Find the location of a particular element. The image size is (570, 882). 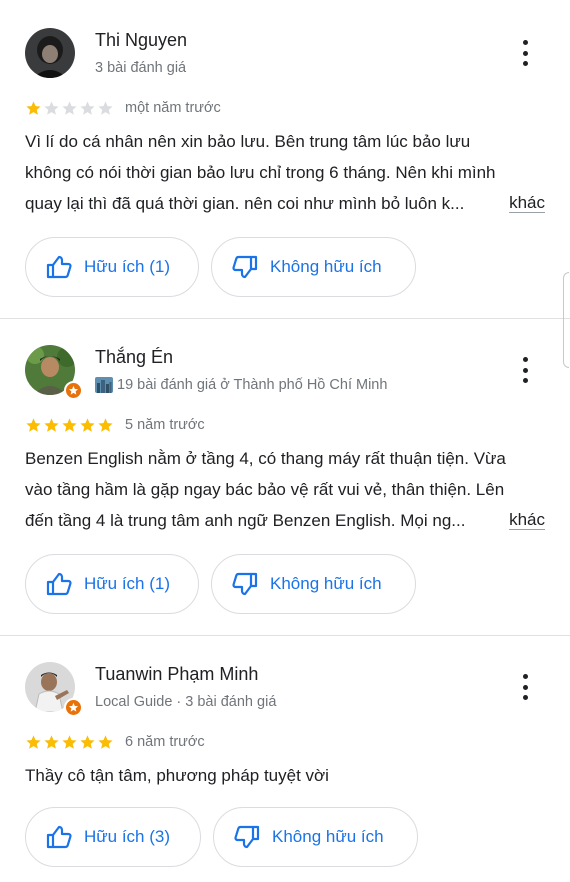

reviewer-meta-text: 3 bài đánh giá is located at coordinates (141, 68).